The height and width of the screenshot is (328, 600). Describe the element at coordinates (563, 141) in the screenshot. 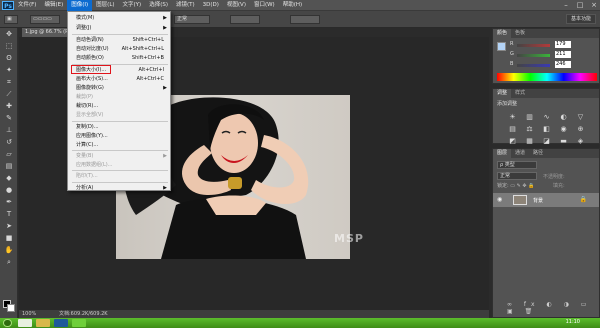

I see `gradient-map-icon: ▬` at that location.